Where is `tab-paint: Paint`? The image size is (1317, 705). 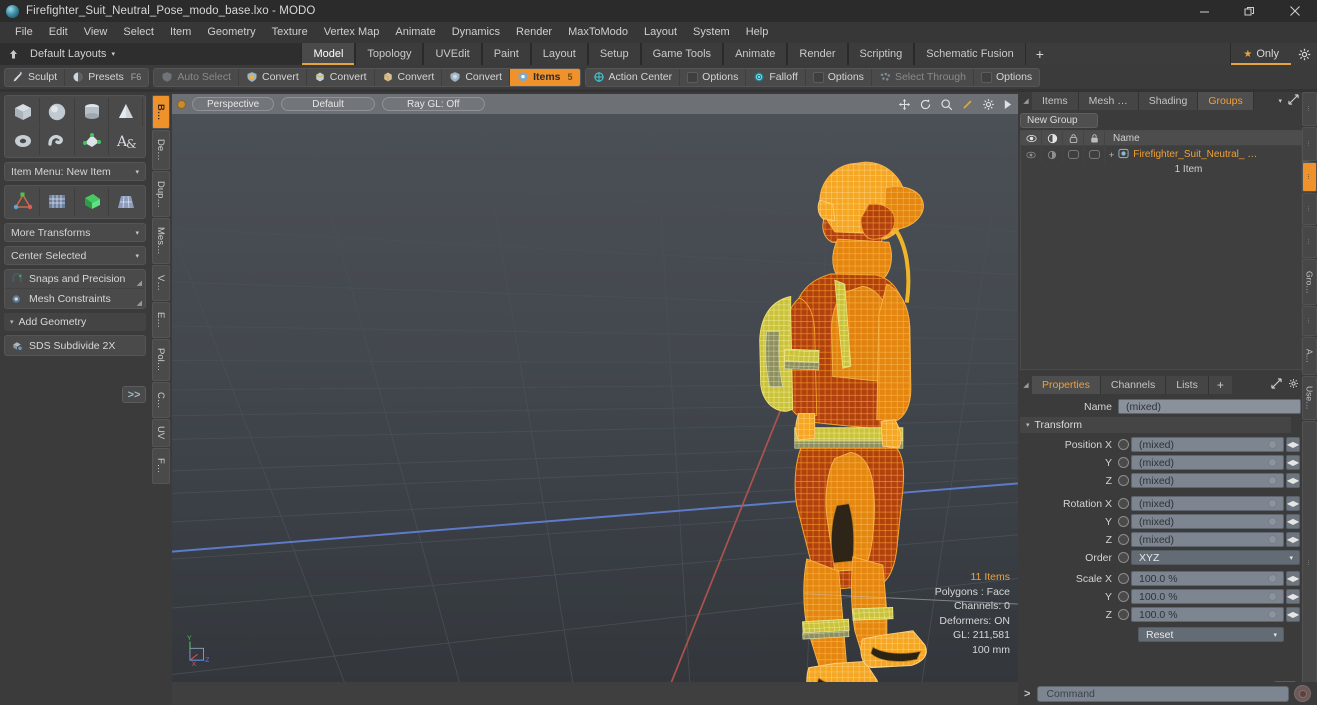 tab-paint: Paint is located at coordinates (506, 54).